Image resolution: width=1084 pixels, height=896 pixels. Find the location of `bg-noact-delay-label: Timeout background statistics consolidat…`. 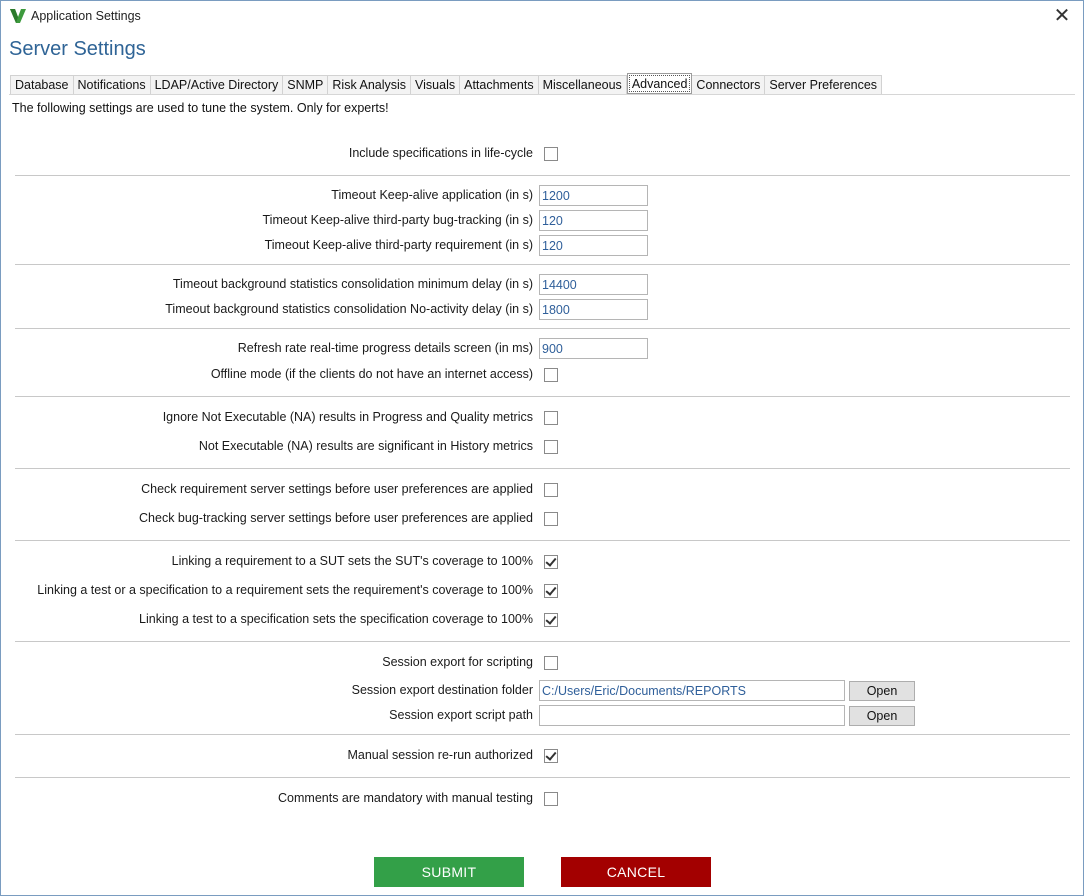

bg-noact-delay-label: Timeout background statistics consolidat… is located at coordinates (349, 309).